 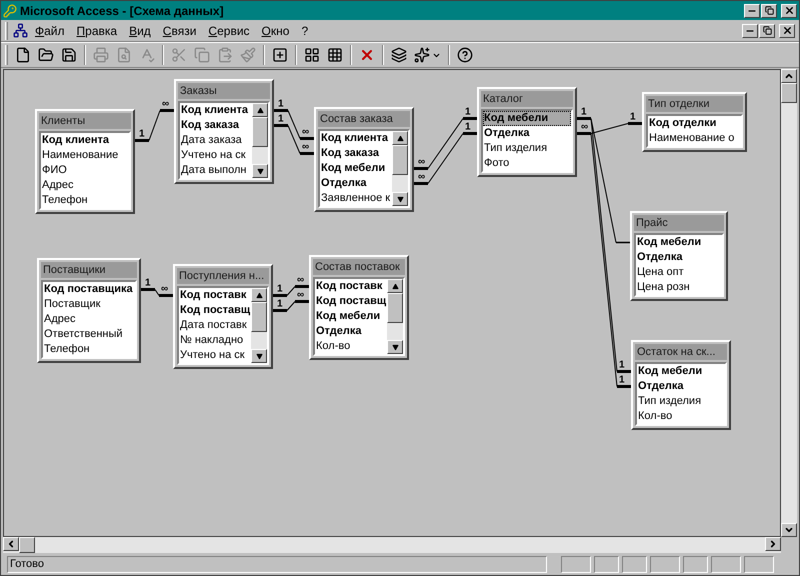 What do you see at coordinates (773, 544) in the screenshot?
I see `scroll-right-button` at bounding box center [773, 544].